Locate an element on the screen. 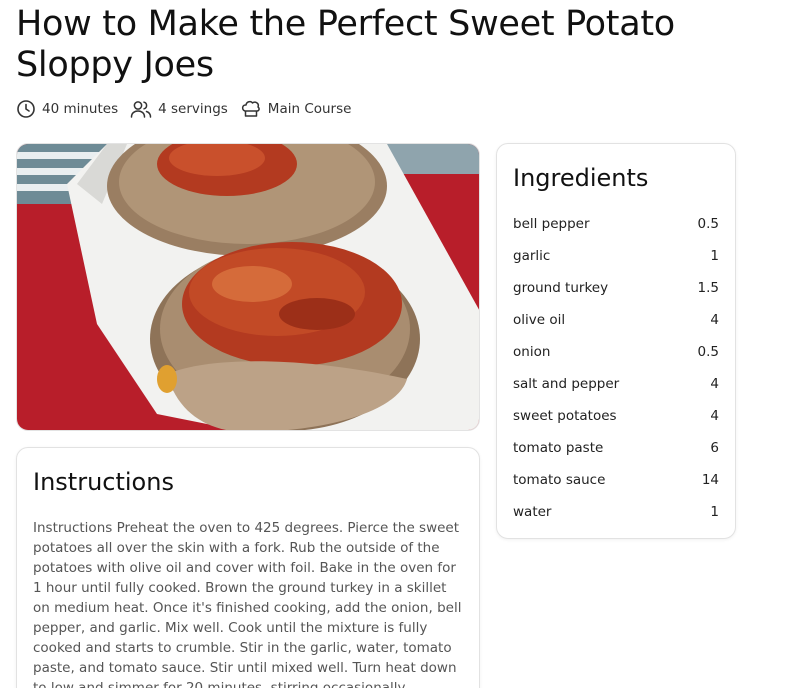 Image resolution: width=799 pixels, height=688 pixels. ingredient-row: bell pepper 0.5 is located at coordinates (616, 224).